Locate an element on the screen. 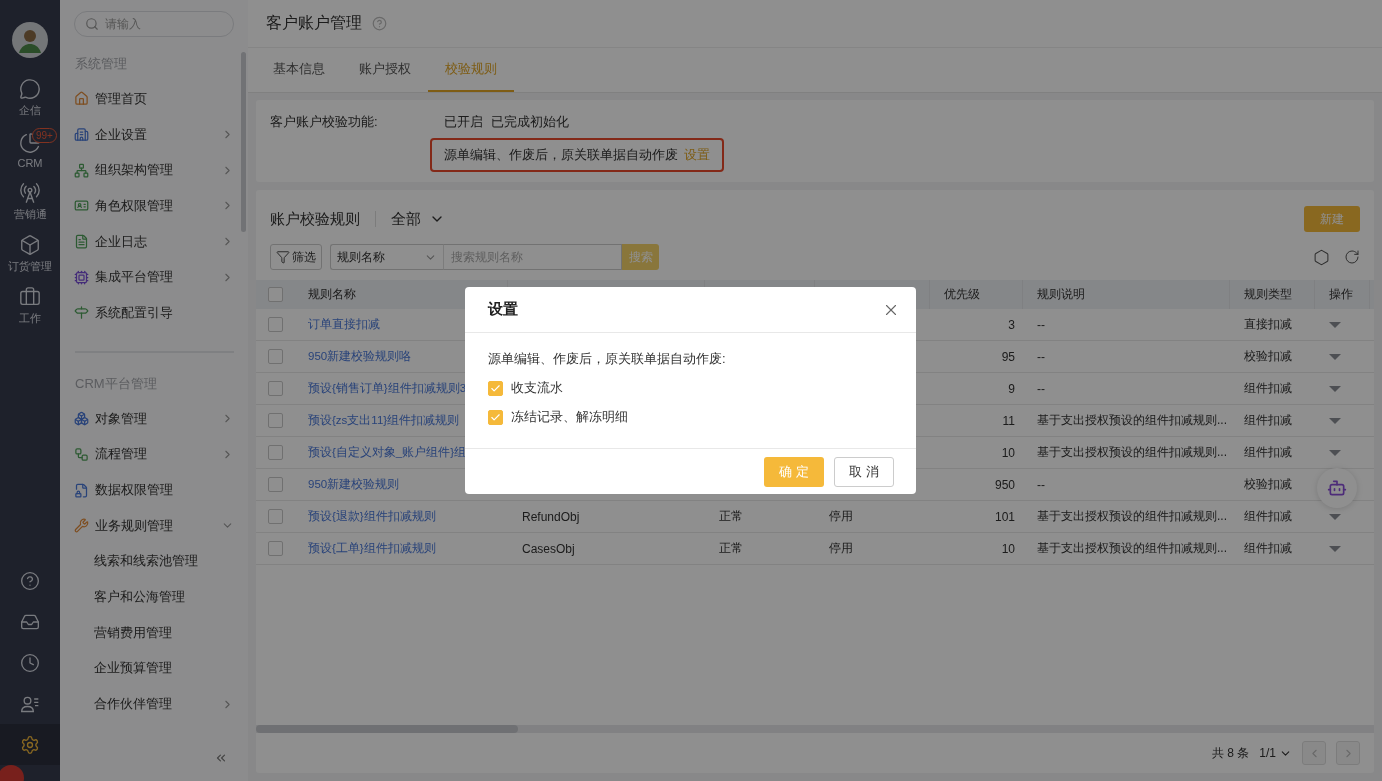 This screenshot has width=1382, height=781. sidebar-item: 企业日志 is located at coordinates (154, 241).